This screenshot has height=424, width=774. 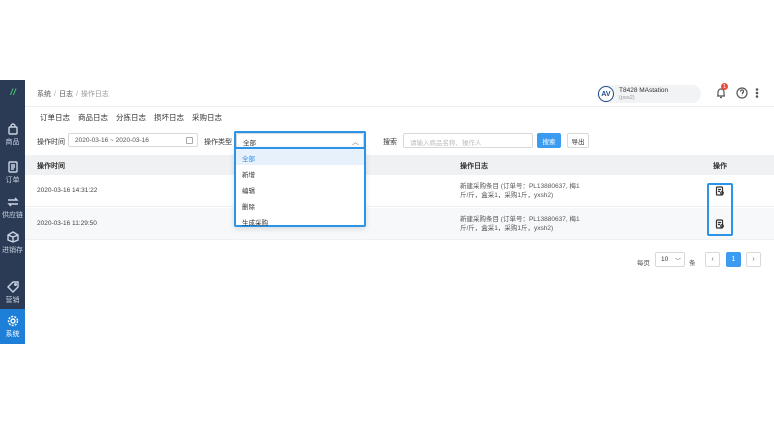 What do you see at coordinates (665, 259) in the screenshot?
I see `page-size-value: 10` at bounding box center [665, 259].